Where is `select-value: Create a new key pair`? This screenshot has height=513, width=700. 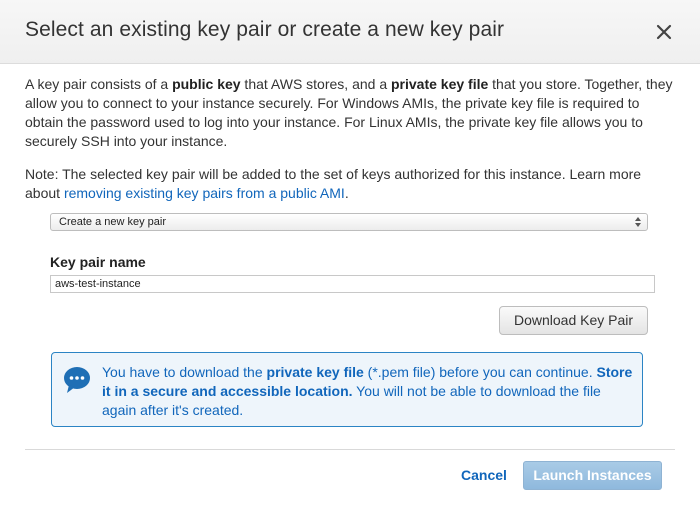 select-value: Create a new key pair is located at coordinates (112, 222).